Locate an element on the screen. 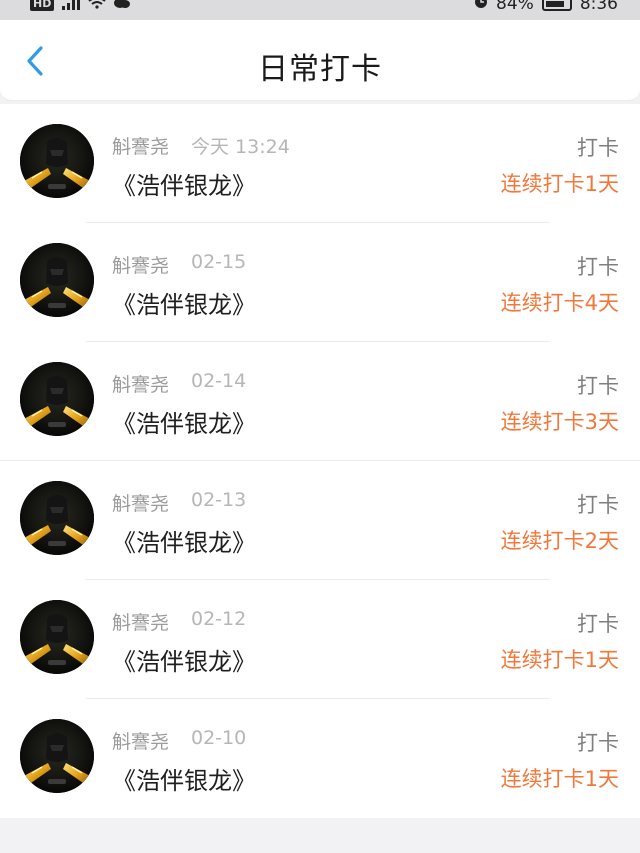  alarm-icon is located at coordinates (481, 7).